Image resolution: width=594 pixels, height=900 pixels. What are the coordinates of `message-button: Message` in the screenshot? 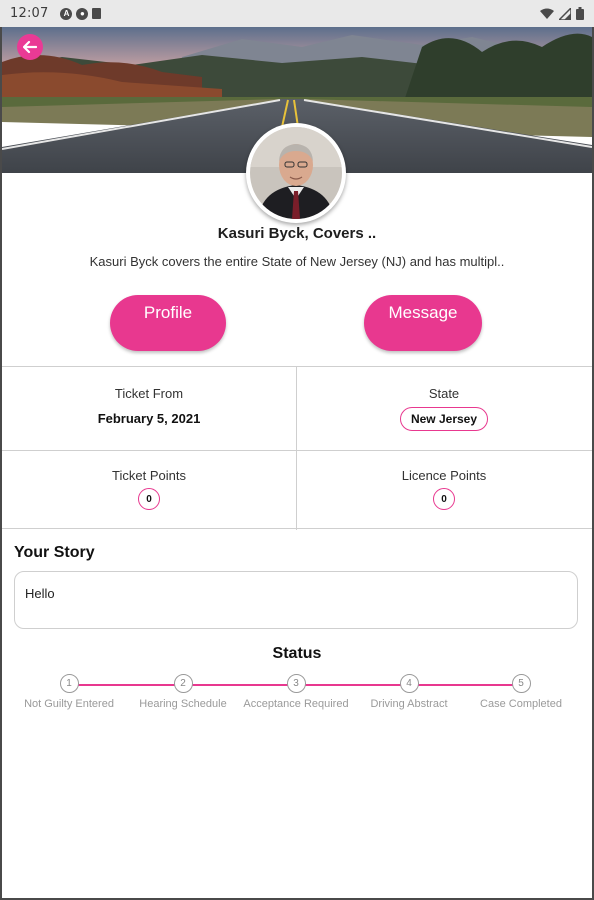 It's located at (423, 323).